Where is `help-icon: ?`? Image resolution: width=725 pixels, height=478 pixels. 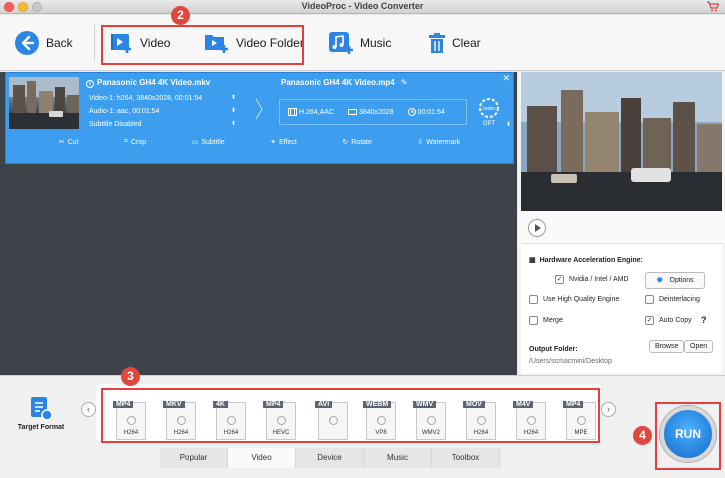 help-icon: ? is located at coordinates (704, 320).